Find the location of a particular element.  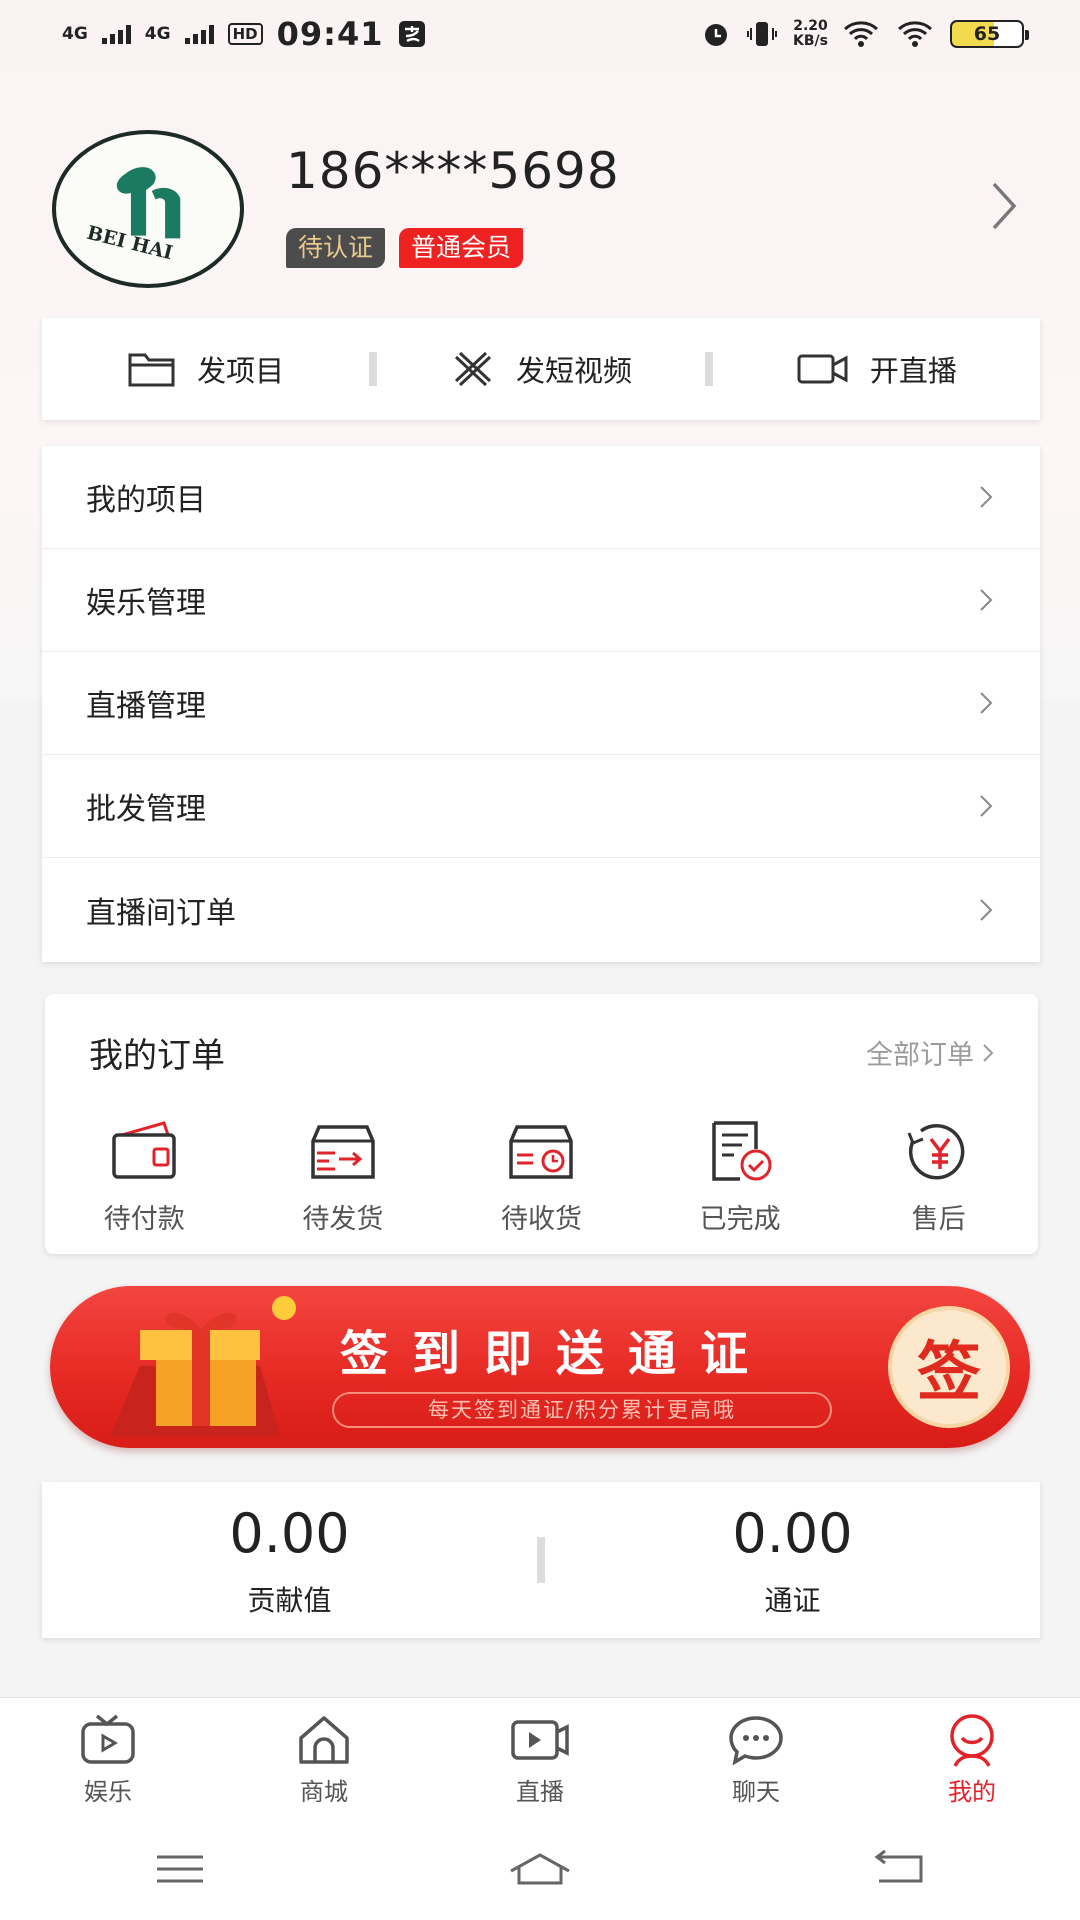

quick-actions: 发项目 发短视频 开直播 is located at coordinates (541, 369).